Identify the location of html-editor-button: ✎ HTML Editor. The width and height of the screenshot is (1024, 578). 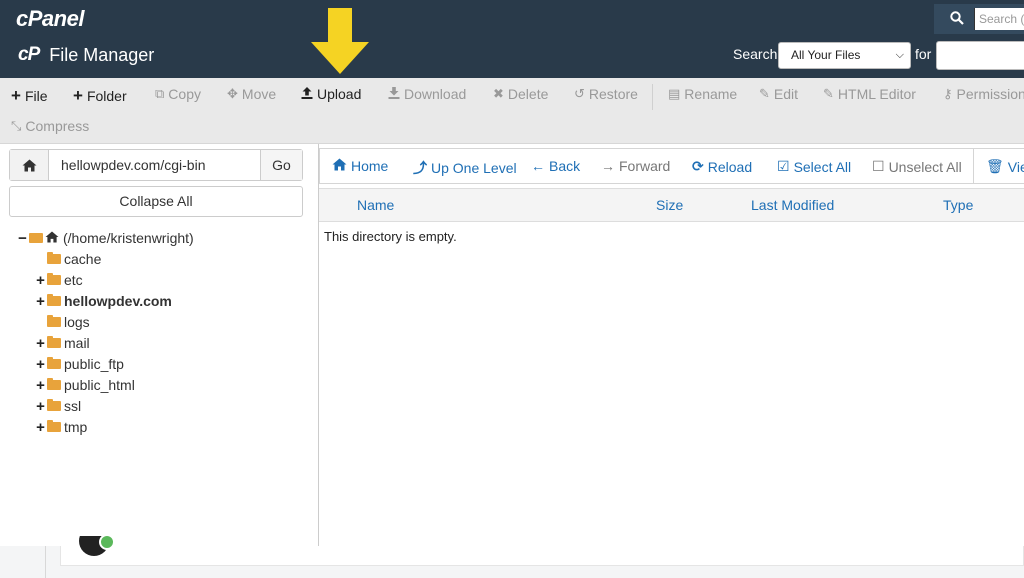
(869, 94).